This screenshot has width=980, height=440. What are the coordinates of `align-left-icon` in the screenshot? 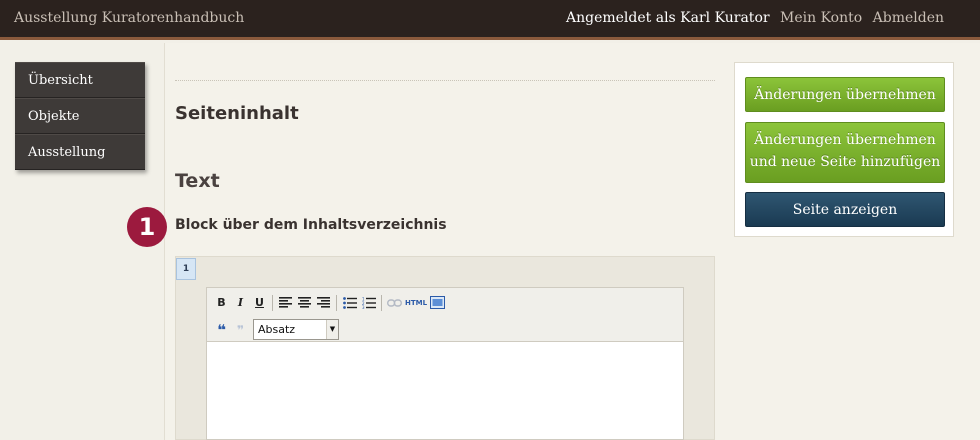 It's located at (285, 302).